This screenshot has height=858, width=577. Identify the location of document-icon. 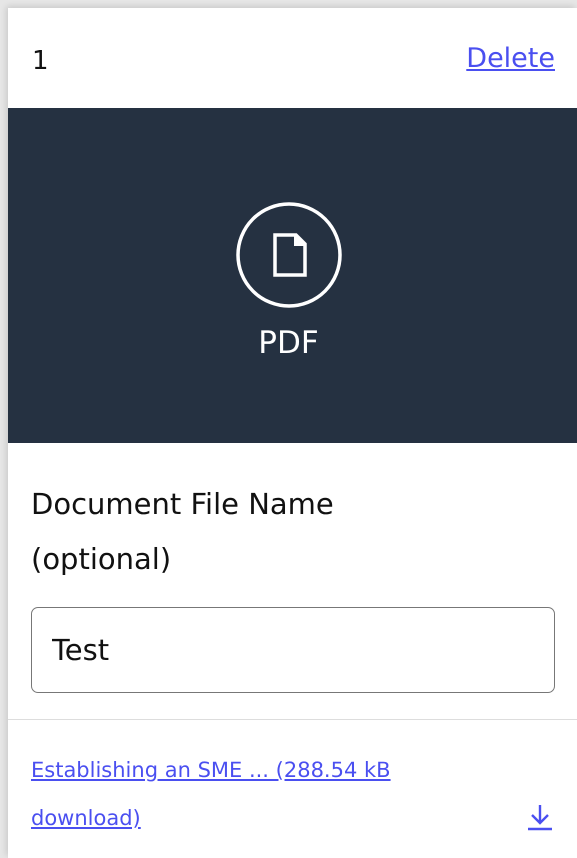
(288, 254).